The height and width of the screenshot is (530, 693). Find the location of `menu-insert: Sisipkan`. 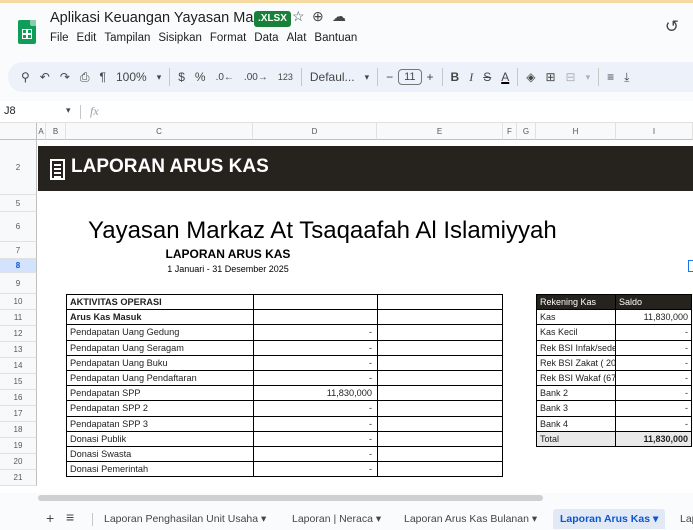

menu-insert: Sisipkan is located at coordinates (179, 38).